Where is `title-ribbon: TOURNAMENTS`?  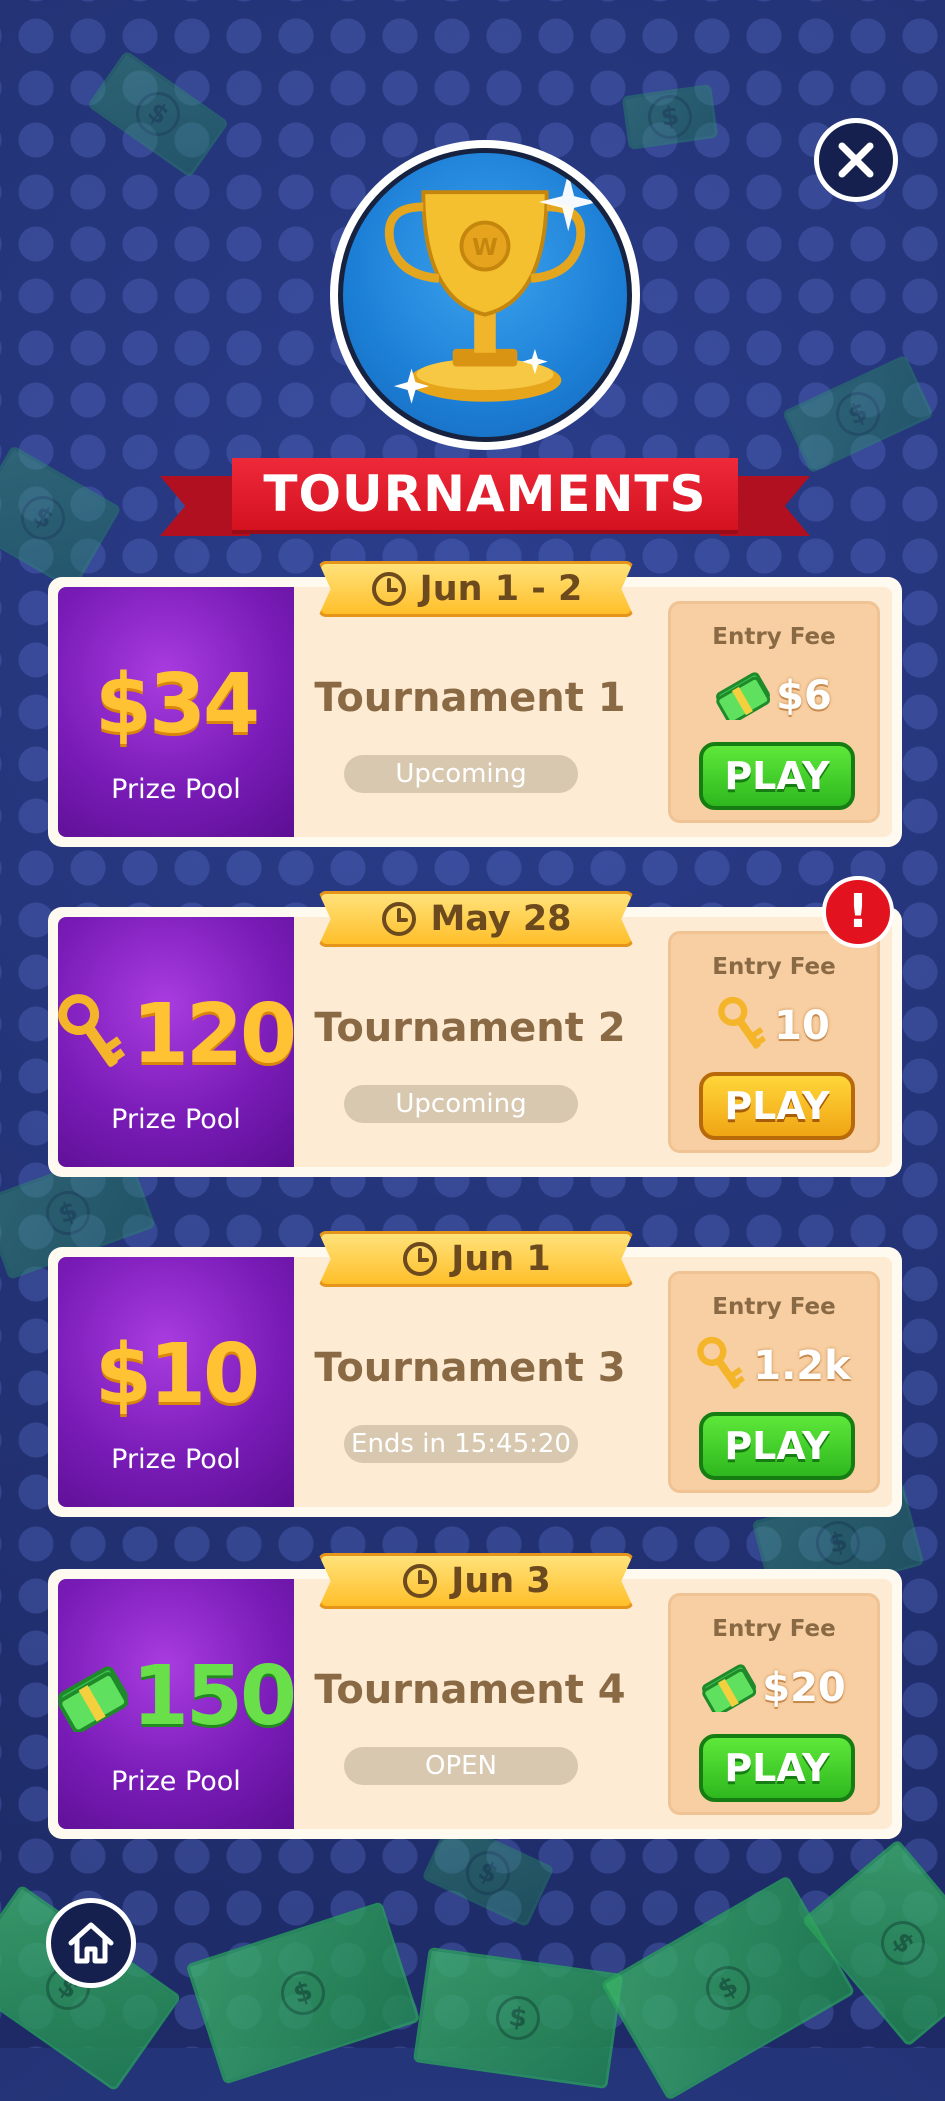 title-ribbon: TOURNAMENTS is located at coordinates (485, 503).